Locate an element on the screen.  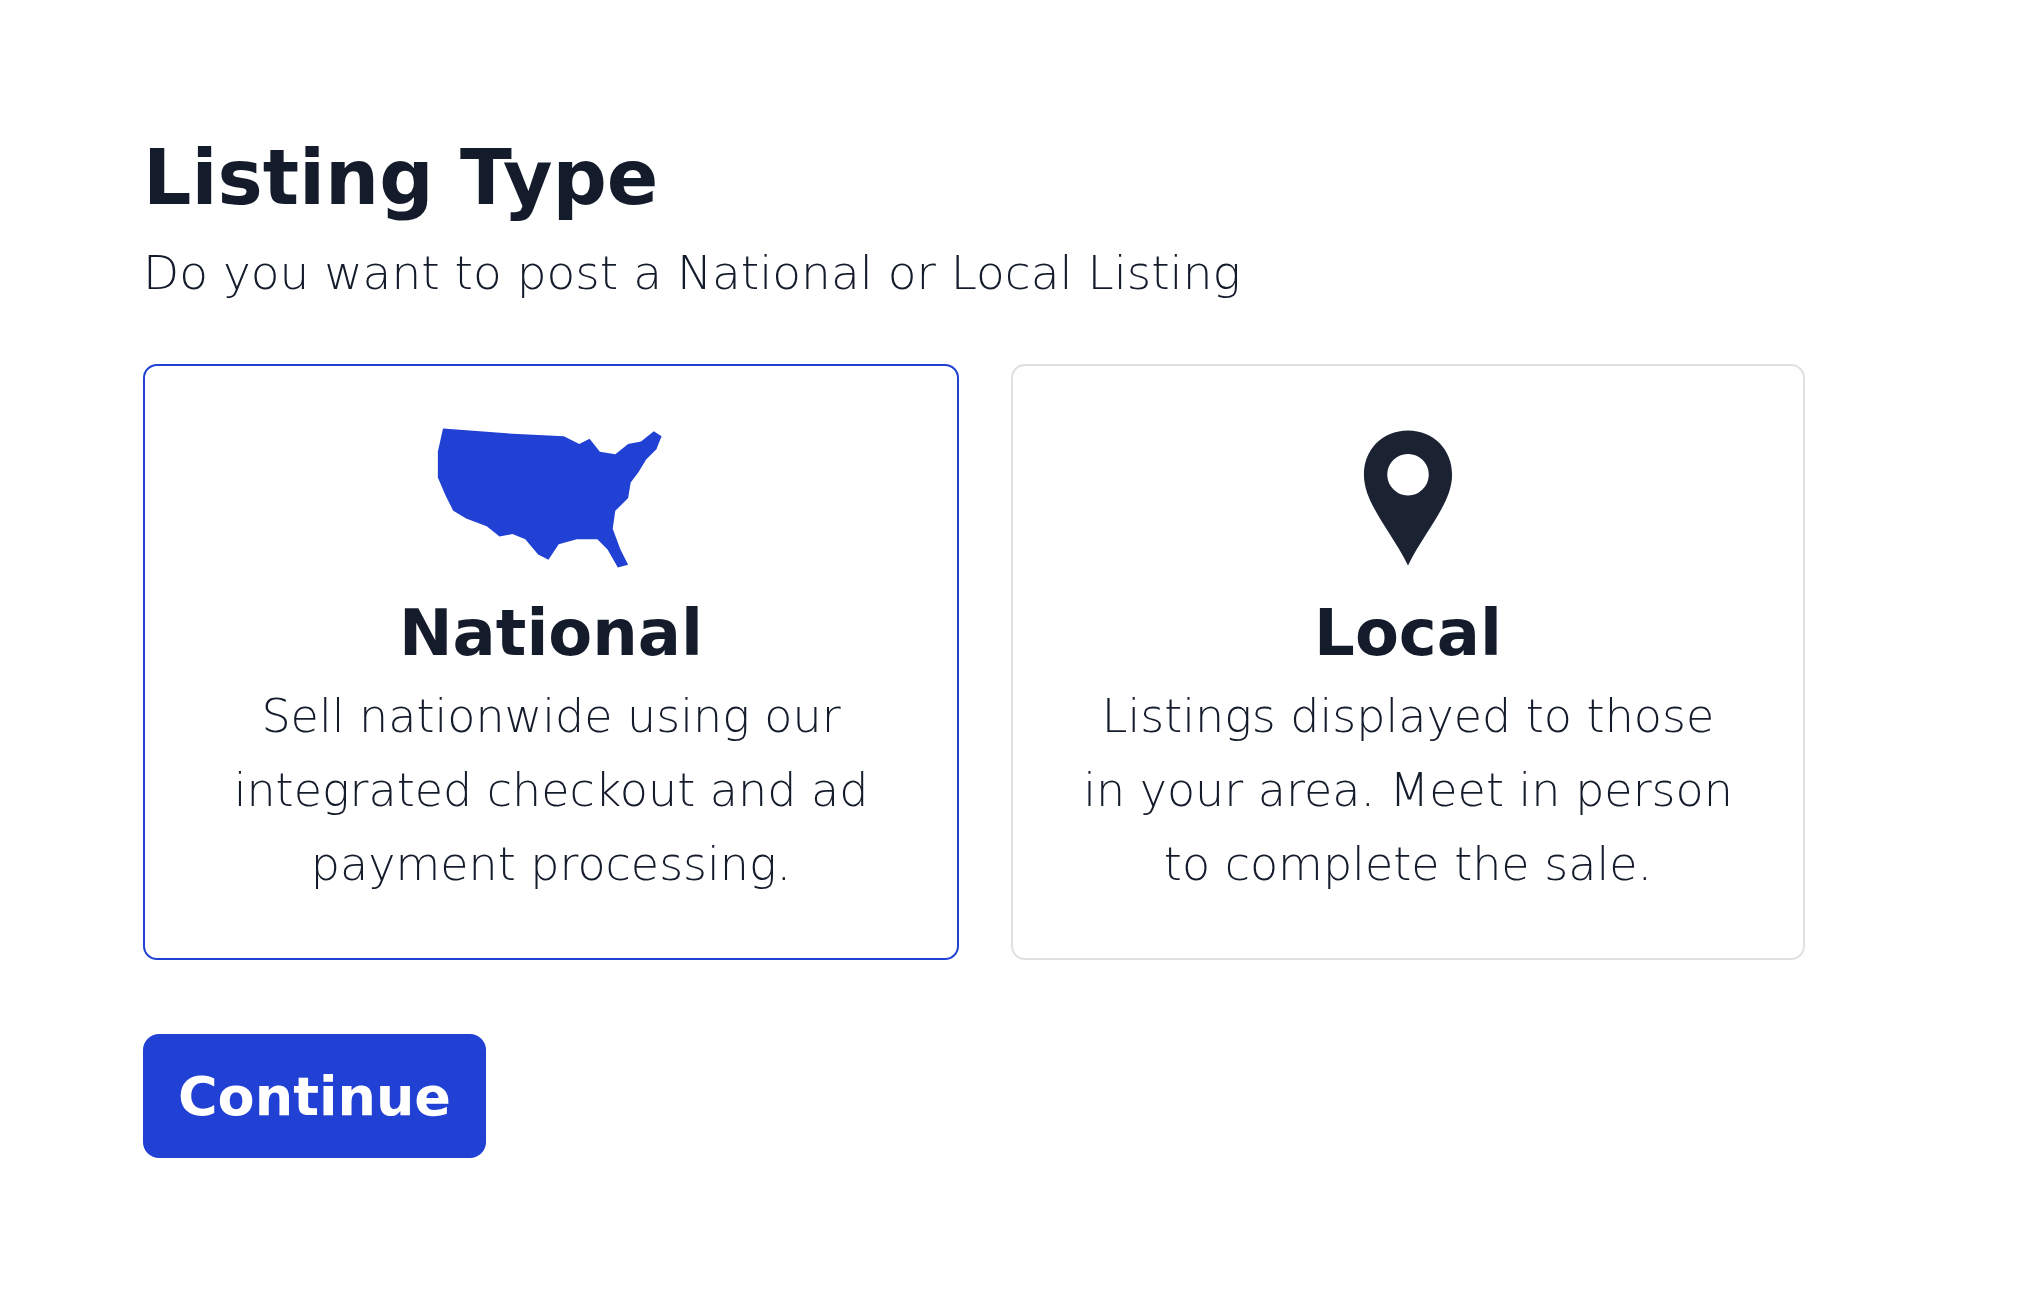
page-title: Listing Type is located at coordinates (401, 178).